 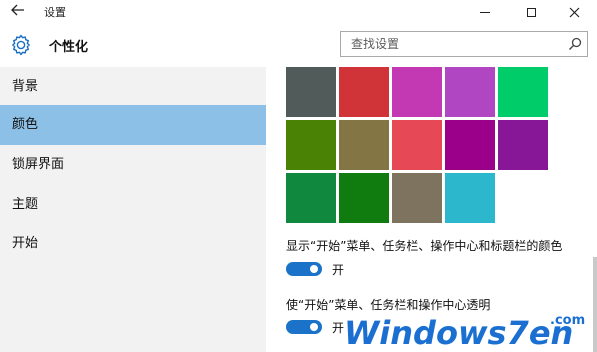 I want to click on search-icon, so click(x=575, y=44).